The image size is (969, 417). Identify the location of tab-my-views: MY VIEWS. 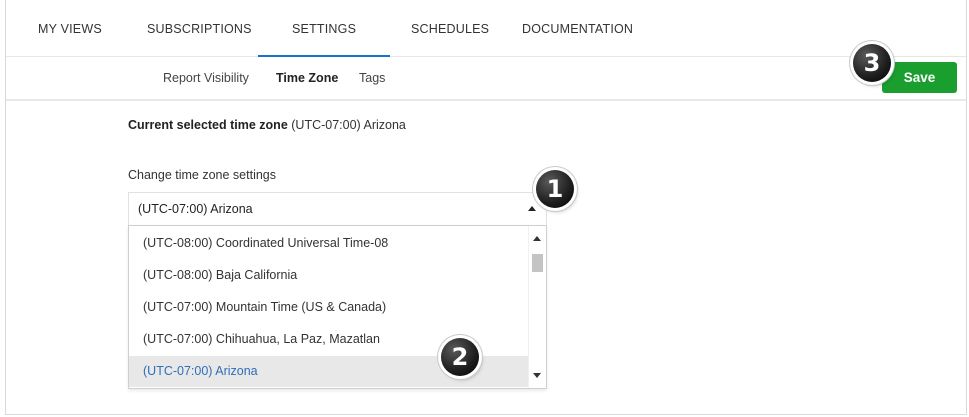
(70, 39).